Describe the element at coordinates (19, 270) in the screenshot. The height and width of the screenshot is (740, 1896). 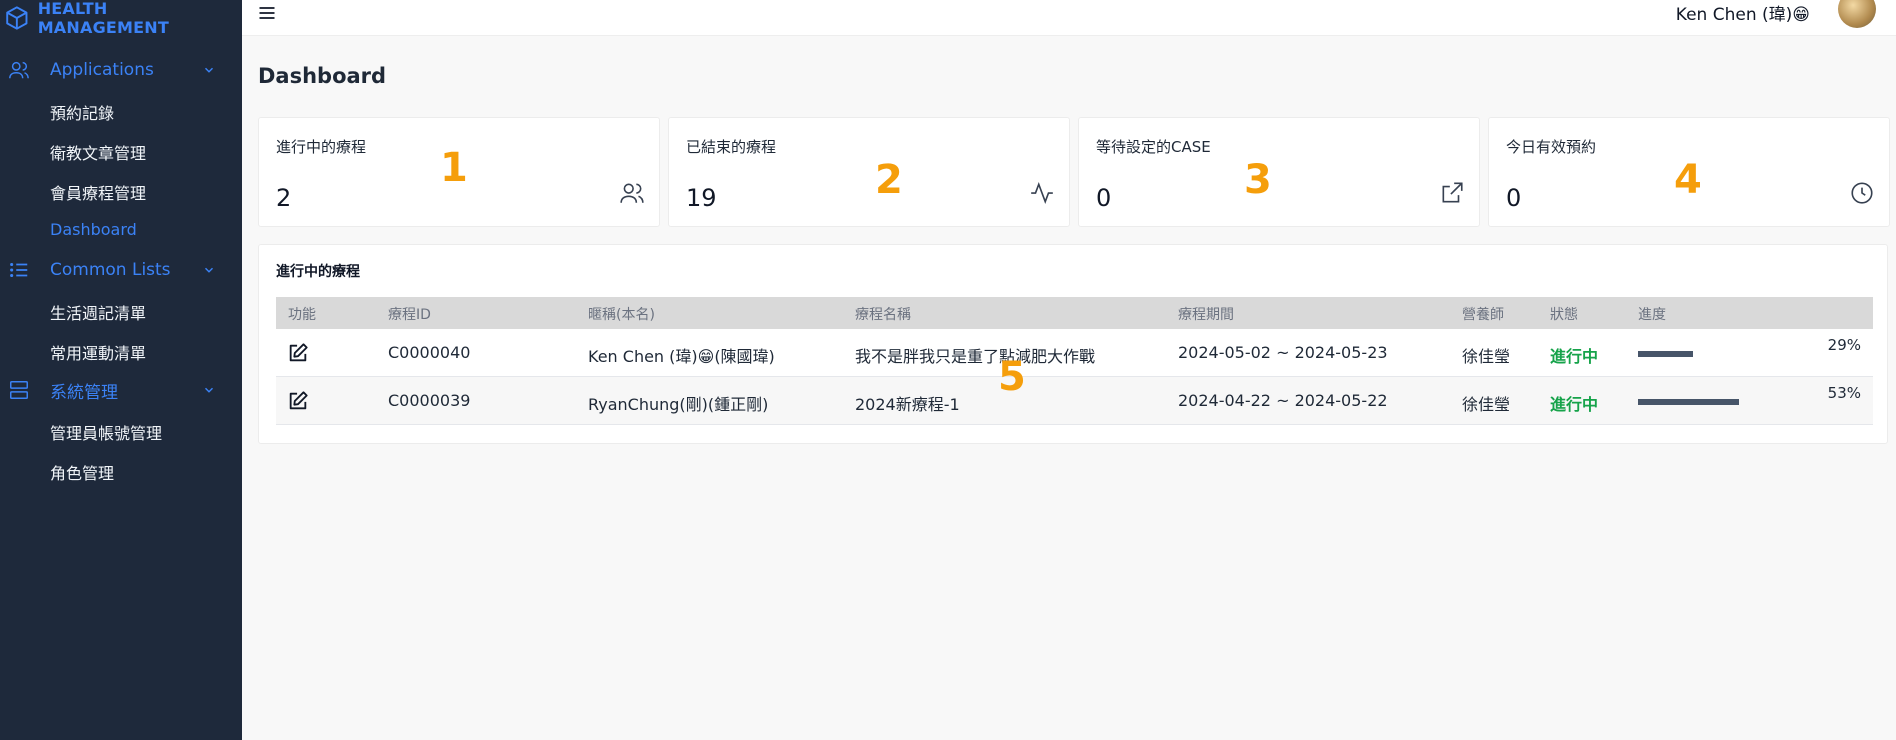
I see `list-icon` at that location.